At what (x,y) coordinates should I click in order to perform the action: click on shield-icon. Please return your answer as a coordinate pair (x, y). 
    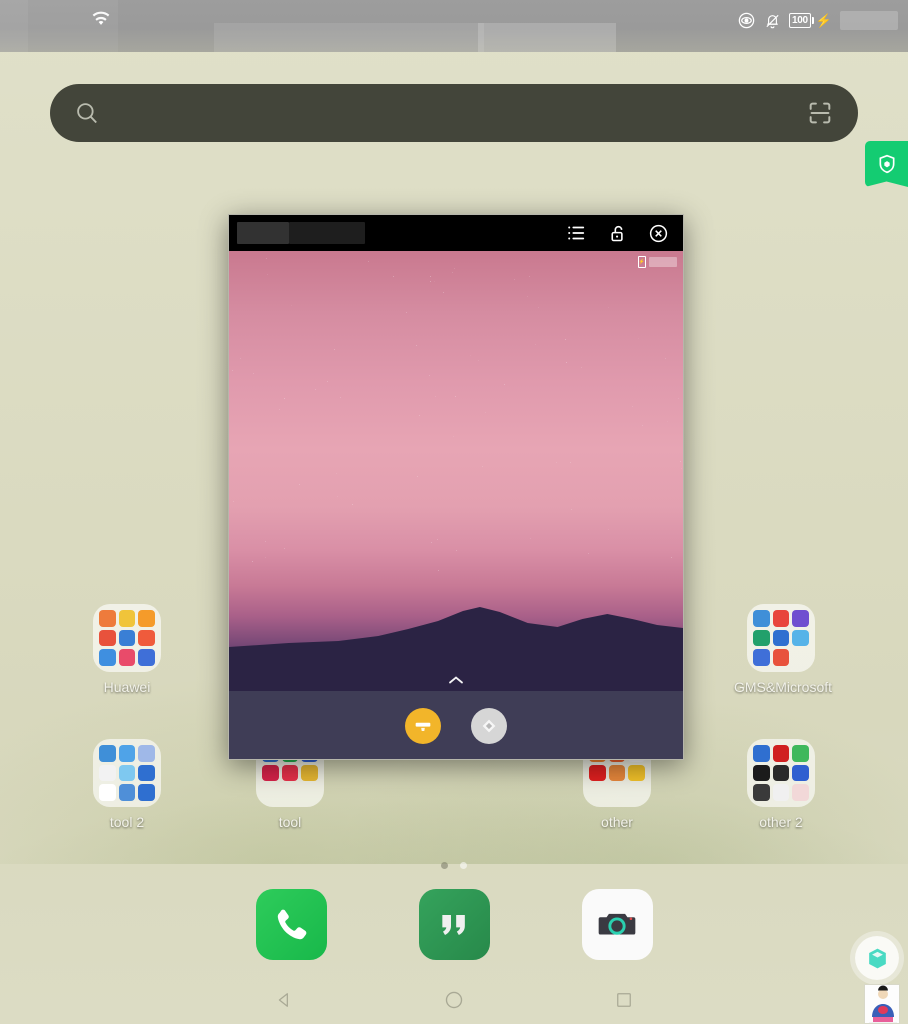
    Looking at the image, I should click on (886, 164).